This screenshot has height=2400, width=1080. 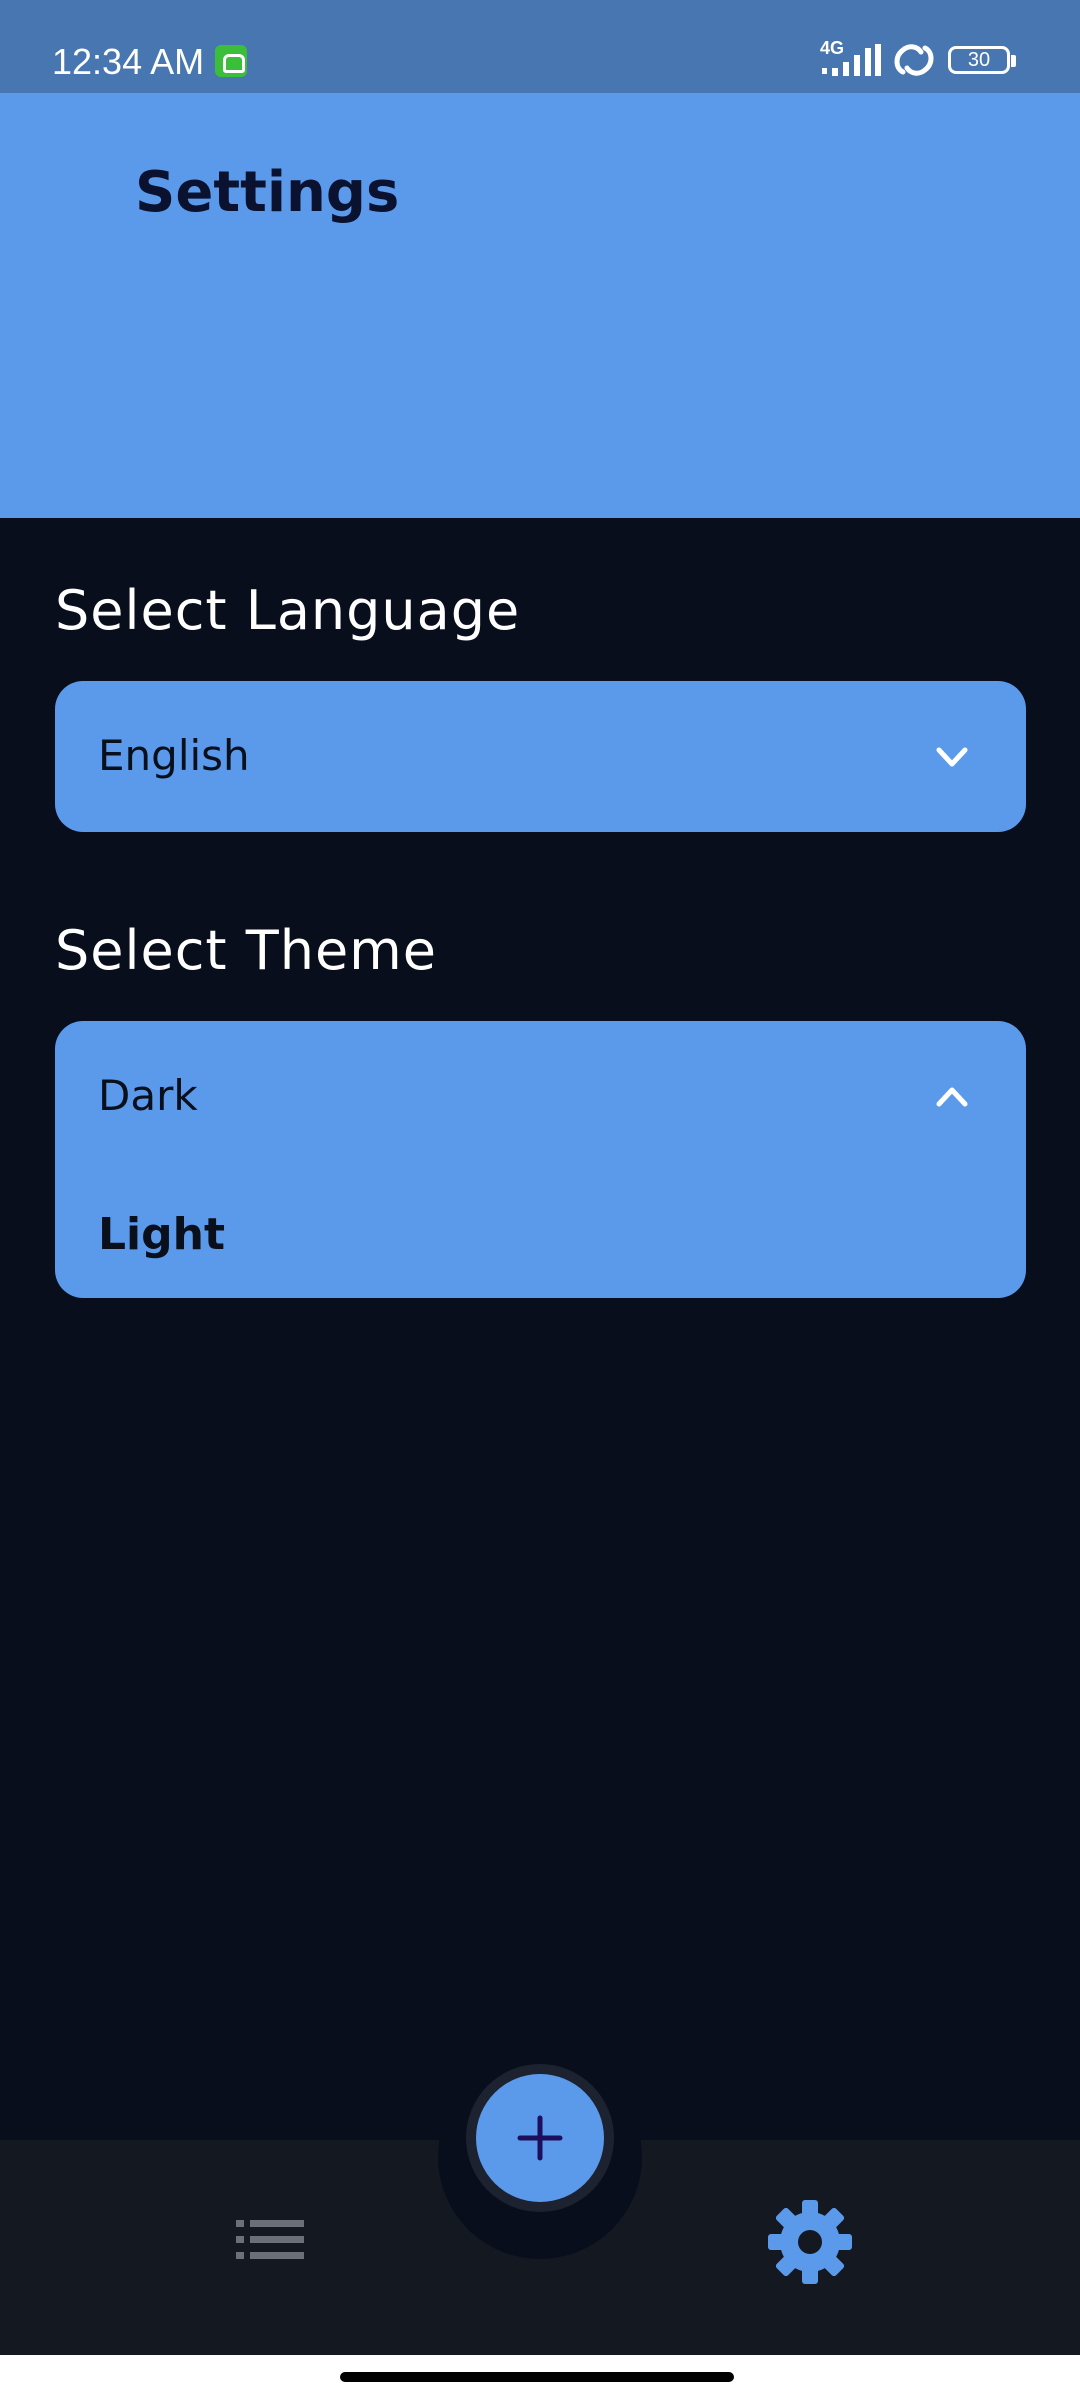 What do you see at coordinates (851, 60) in the screenshot?
I see `signal-icon` at bounding box center [851, 60].